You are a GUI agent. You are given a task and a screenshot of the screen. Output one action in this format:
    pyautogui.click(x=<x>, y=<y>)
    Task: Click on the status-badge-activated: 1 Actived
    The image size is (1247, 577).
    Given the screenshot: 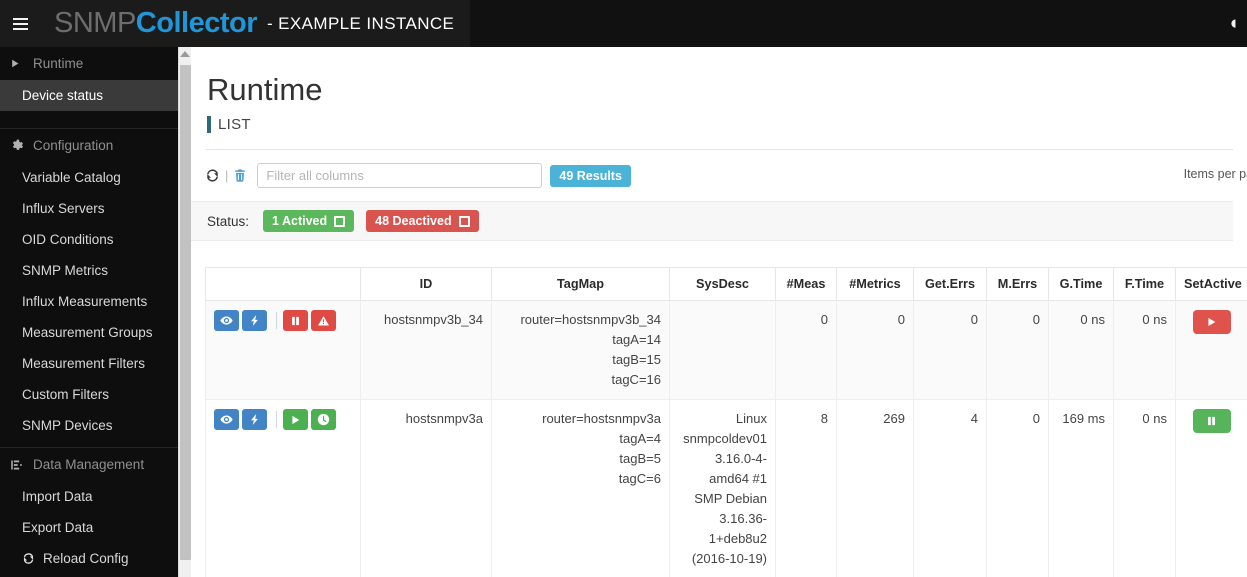 What is the action you would take?
    pyautogui.click(x=309, y=221)
    